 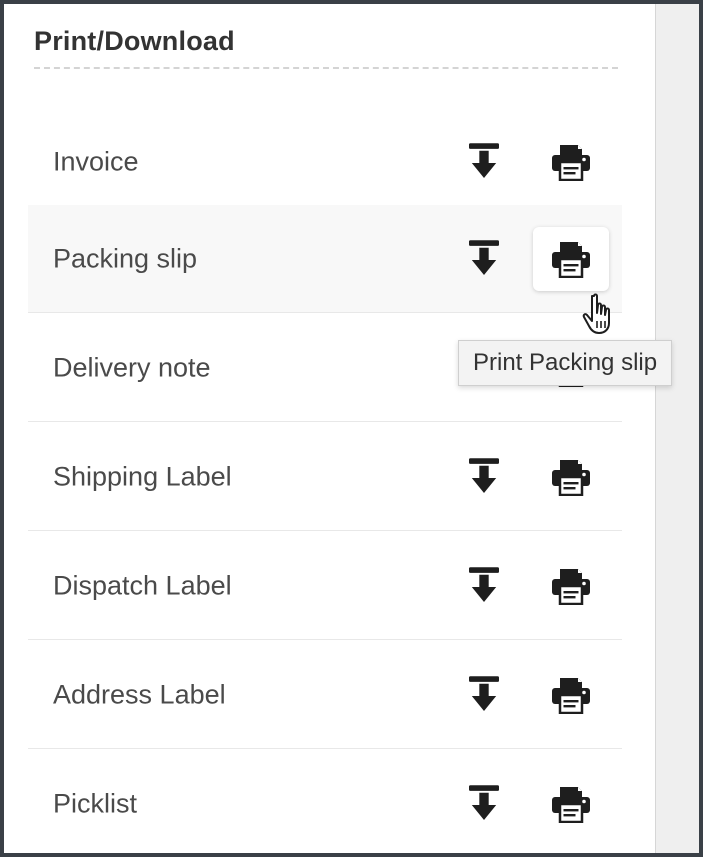 I want to click on document-row-dispatch-label: Dispatch Label, so click(x=325, y=586).